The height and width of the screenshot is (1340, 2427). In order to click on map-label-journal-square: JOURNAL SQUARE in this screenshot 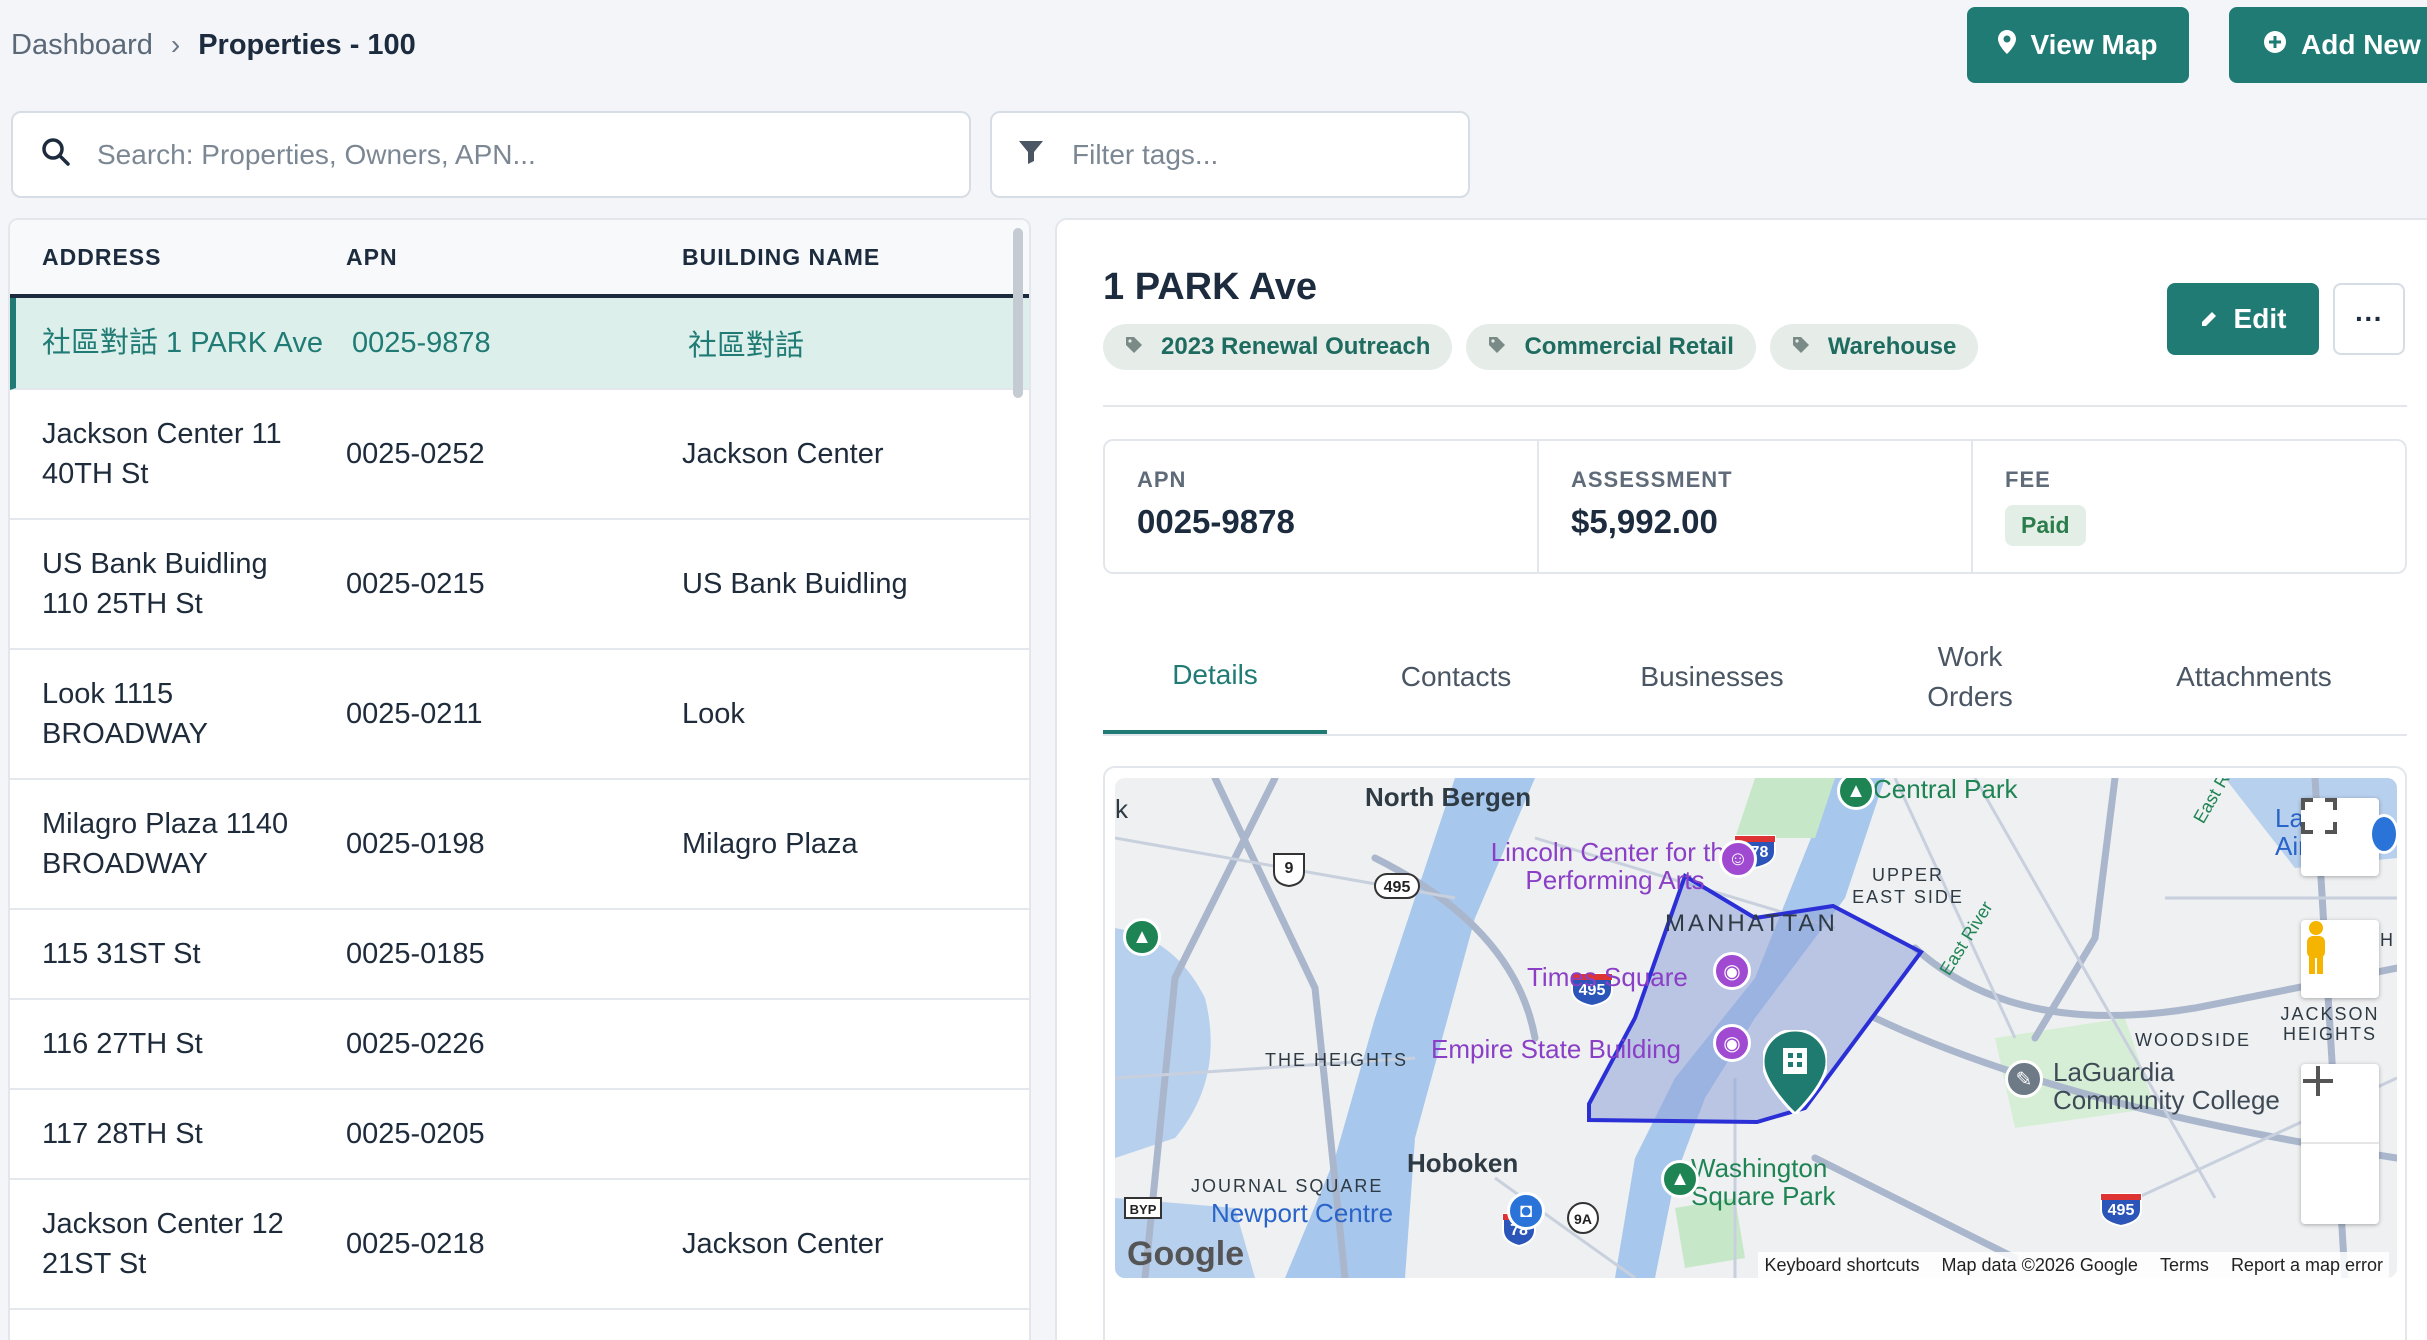, I will do `click(1287, 1186)`.